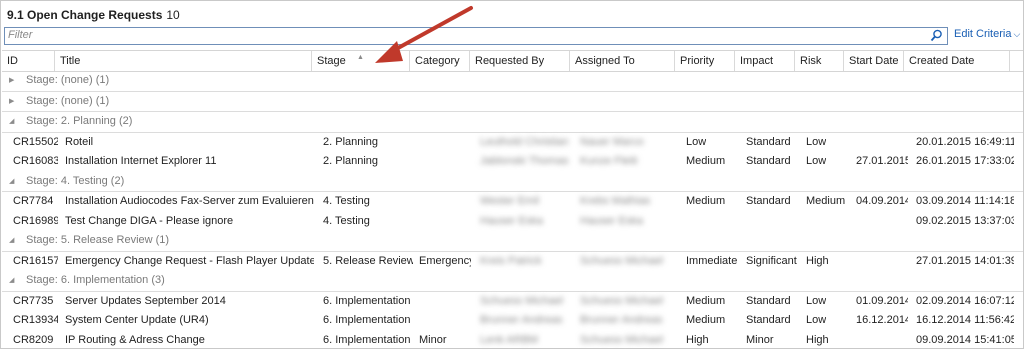  What do you see at coordinates (97, 241) in the screenshot?
I see `group-label: Stage: 5. Release Review (1)` at bounding box center [97, 241].